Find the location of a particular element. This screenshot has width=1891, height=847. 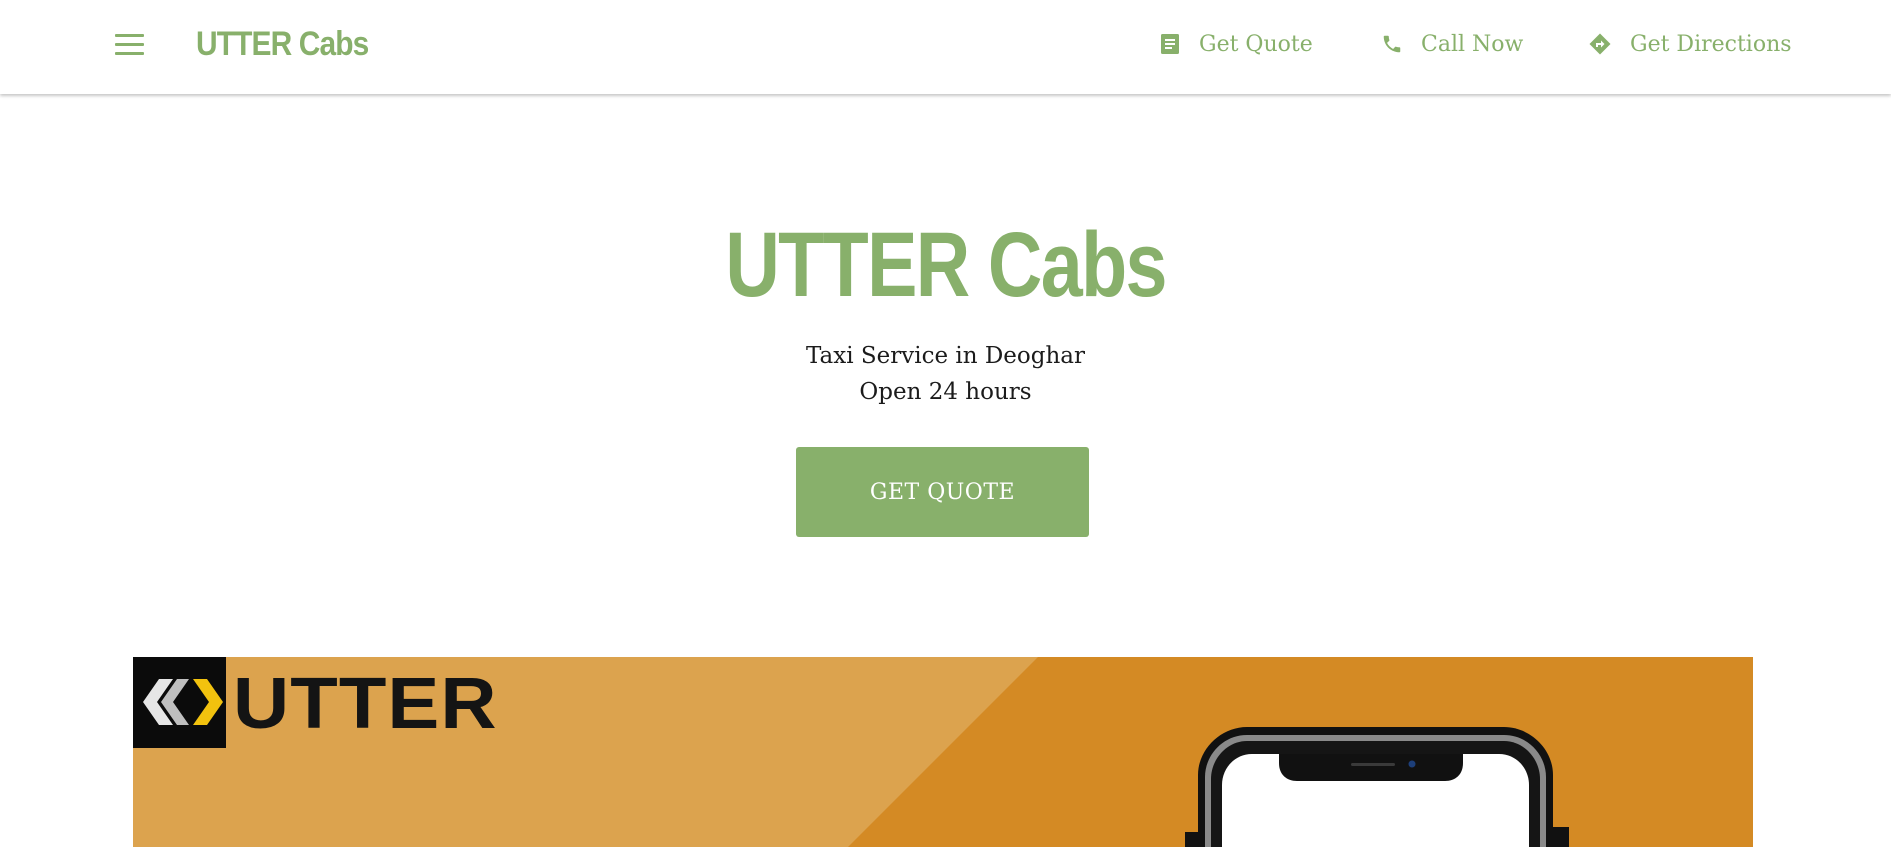

hero-title: UTTER Cabs is located at coordinates (945, 265).